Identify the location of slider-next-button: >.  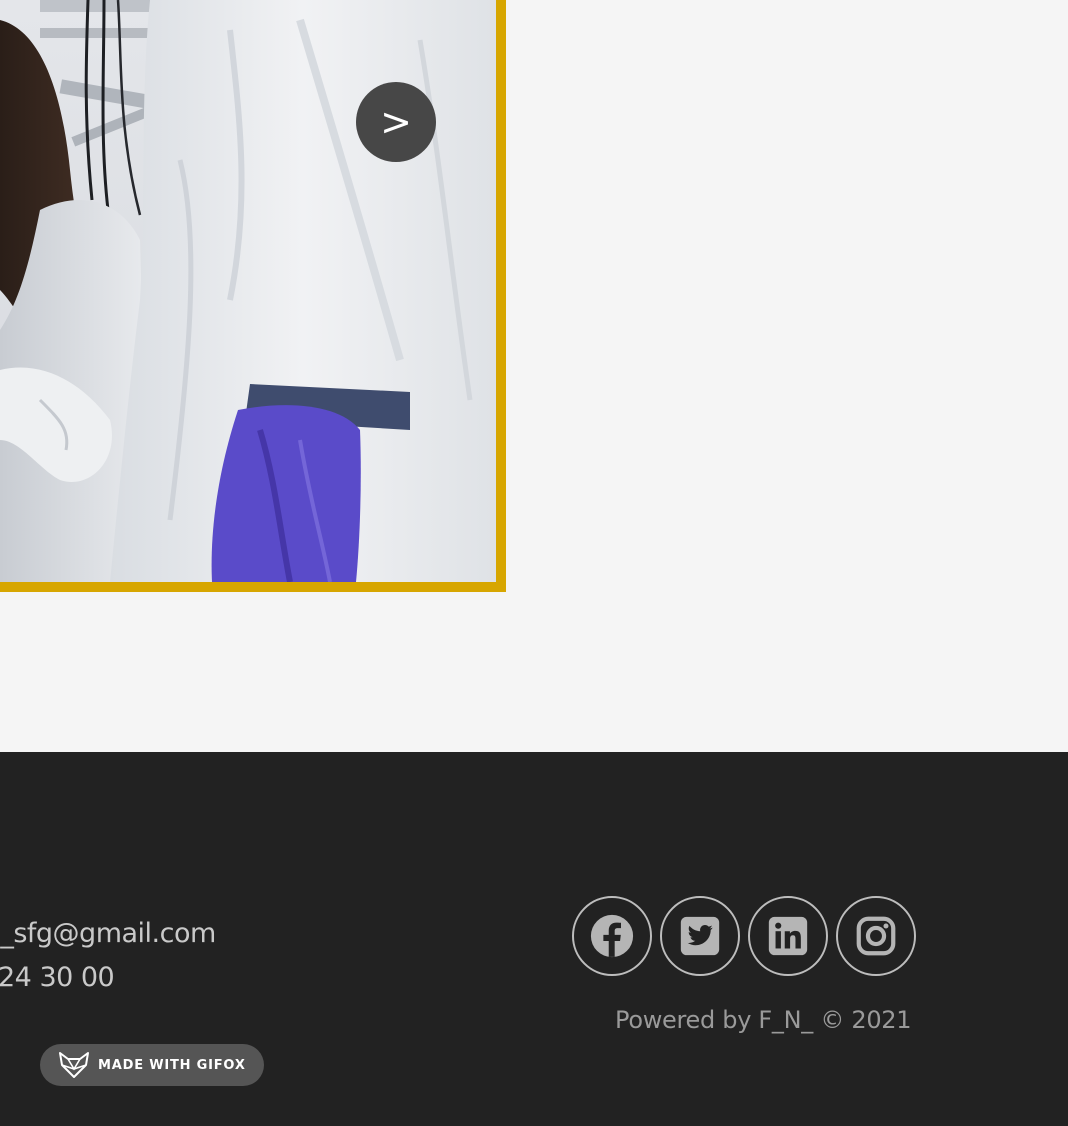
(396, 122).